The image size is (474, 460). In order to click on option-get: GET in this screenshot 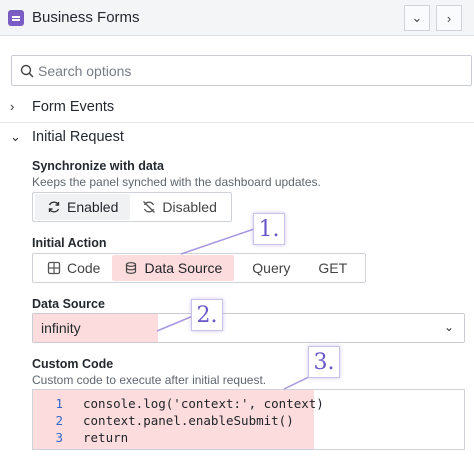, I will do `click(333, 268)`.